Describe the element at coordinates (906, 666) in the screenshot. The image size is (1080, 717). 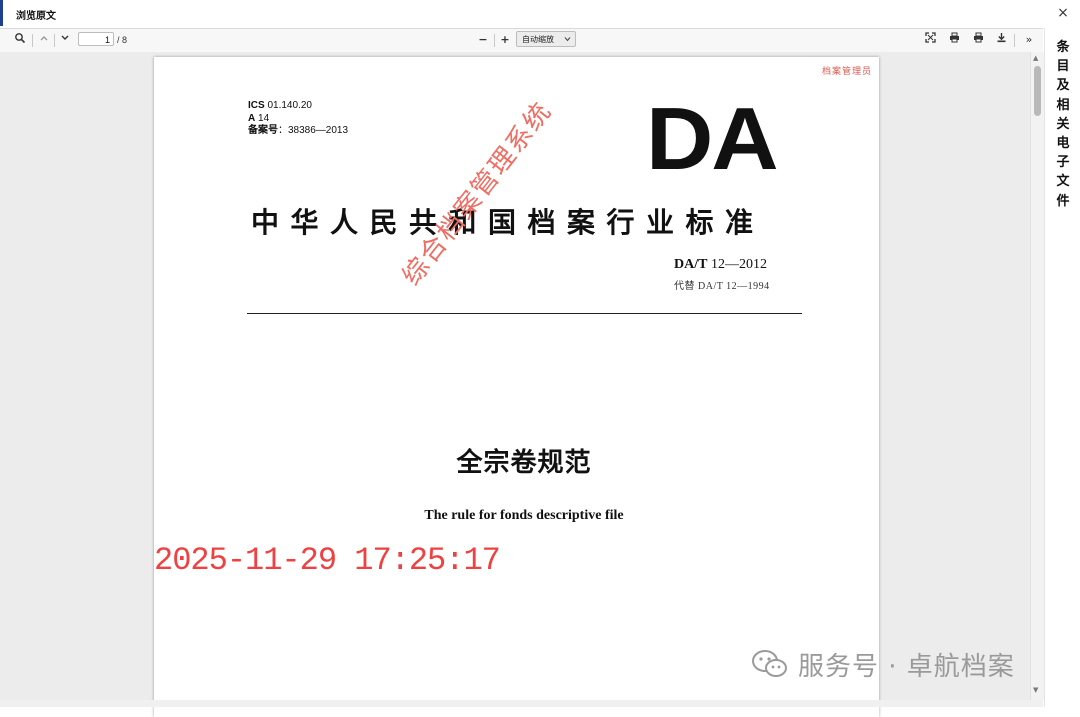
I see `watermark-text: 服务号 · 卓航档案` at that location.